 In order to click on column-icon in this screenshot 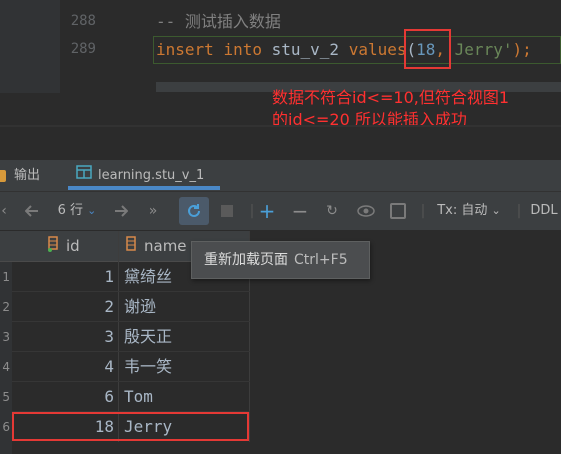, I will do `click(131, 247)`.